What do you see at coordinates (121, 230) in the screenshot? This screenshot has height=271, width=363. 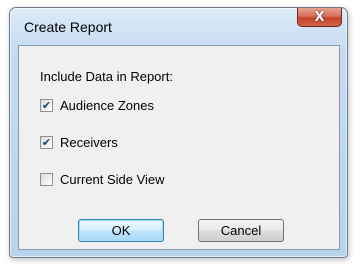 I see `ok-button: OK` at bounding box center [121, 230].